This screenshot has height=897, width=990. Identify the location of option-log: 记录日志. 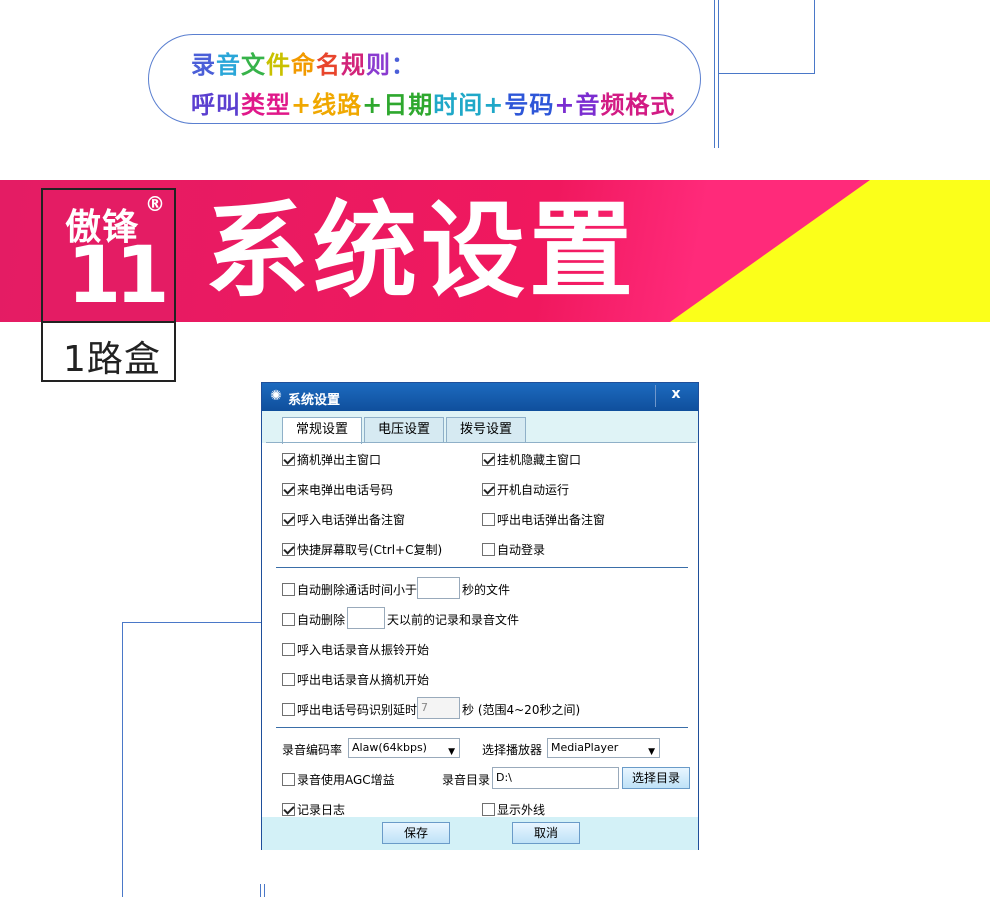
(313, 809).